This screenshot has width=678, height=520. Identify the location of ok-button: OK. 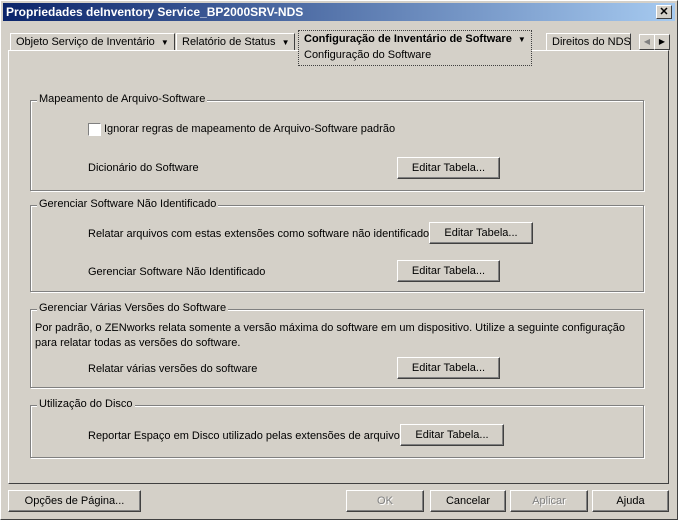
(385, 501).